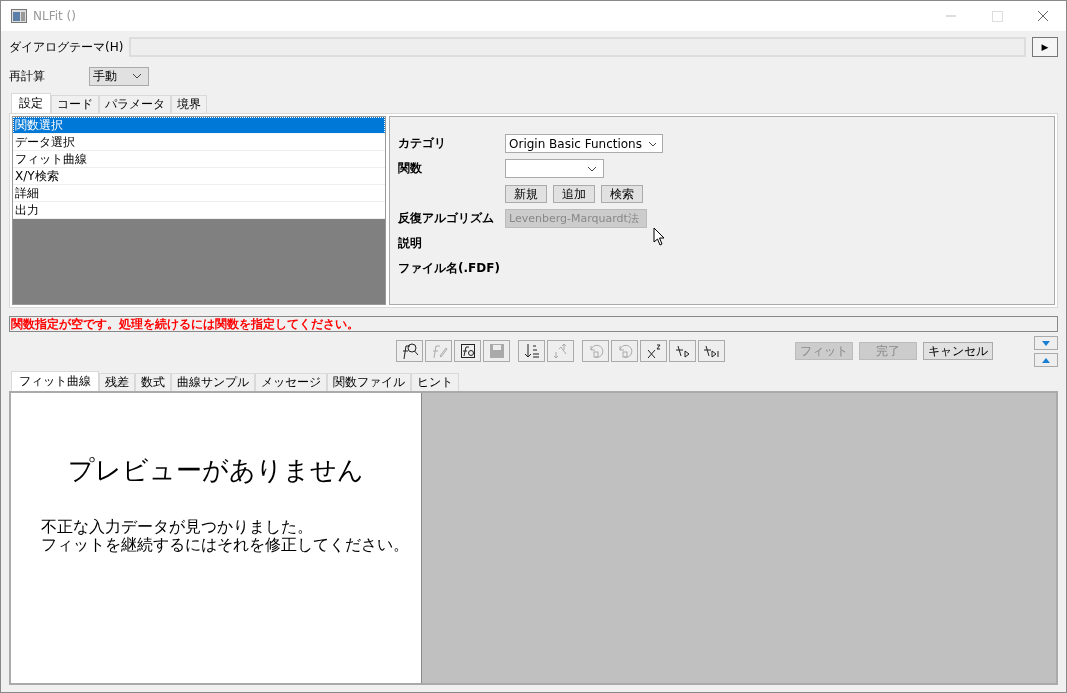 The height and width of the screenshot is (693, 1067). Describe the element at coordinates (225, 545) in the screenshot. I see `preview-message: フィットを継続するにはそれを修正してください。` at that location.